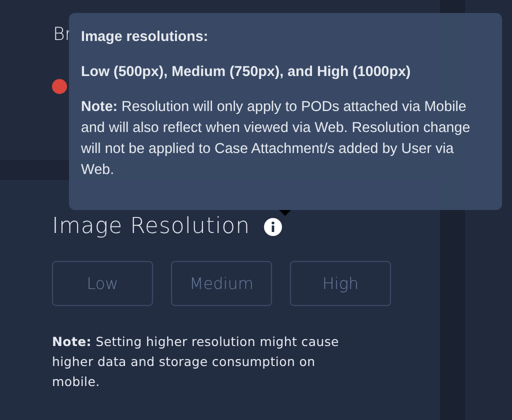 This screenshot has height=420, width=512. I want to click on resolution-option: Medium, so click(221, 283).